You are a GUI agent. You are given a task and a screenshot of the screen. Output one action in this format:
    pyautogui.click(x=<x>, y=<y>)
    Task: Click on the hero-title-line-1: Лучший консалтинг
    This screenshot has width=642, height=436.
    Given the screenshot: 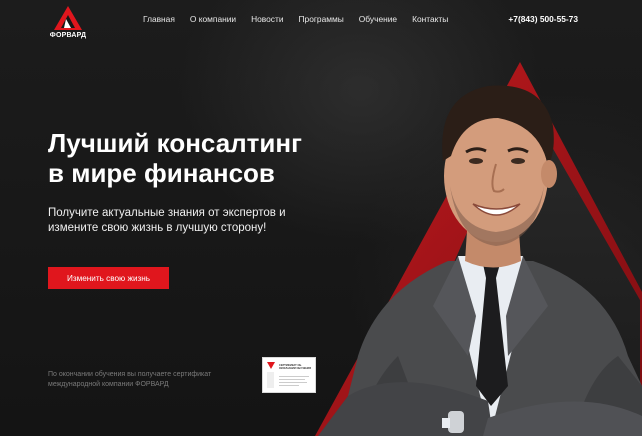 What is the action you would take?
    pyautogui.click(x=175, y=143)
    